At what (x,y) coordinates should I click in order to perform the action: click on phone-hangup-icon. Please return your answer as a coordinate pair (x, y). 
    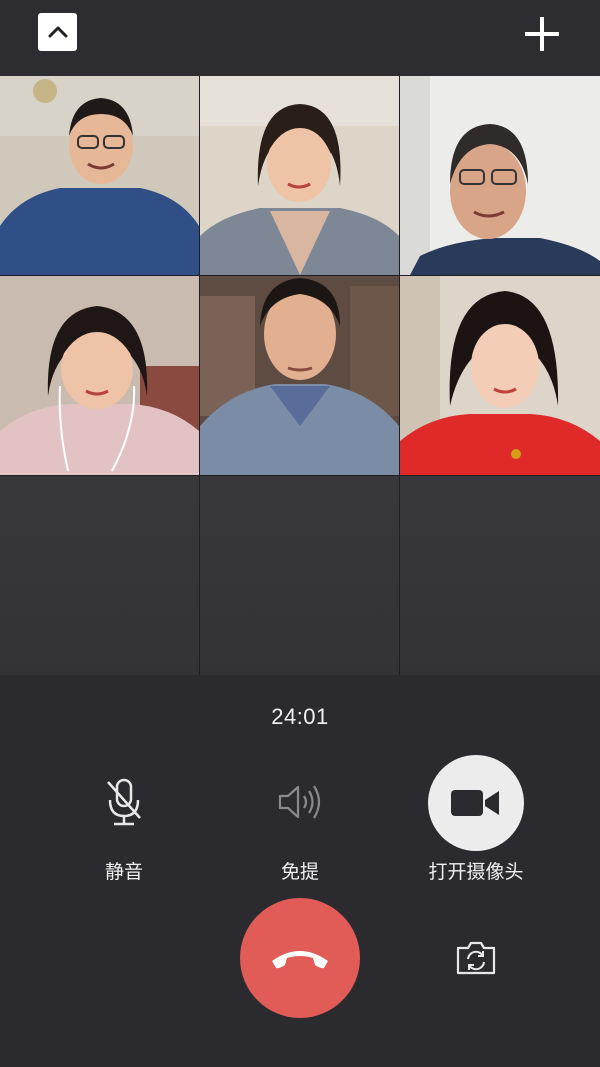
    Looking at the image, I should click on (300, 960).